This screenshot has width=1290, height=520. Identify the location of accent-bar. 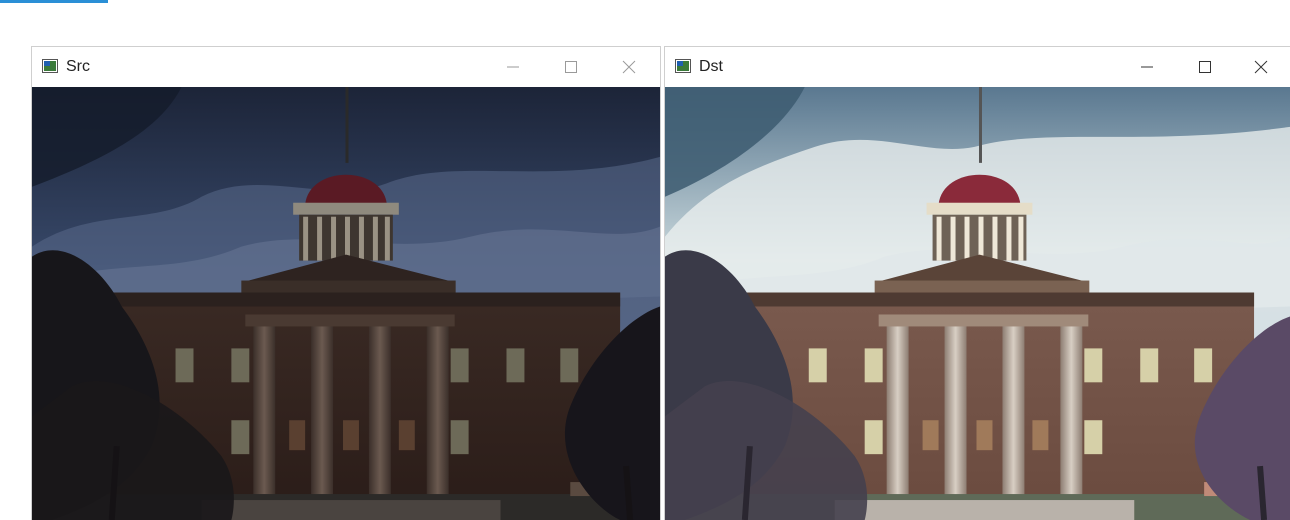
(54, 1).